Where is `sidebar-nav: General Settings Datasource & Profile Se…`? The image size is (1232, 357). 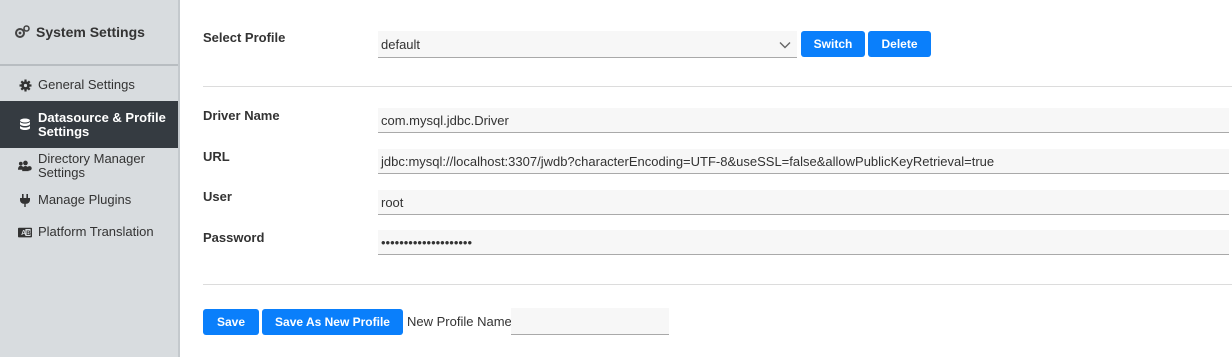
sidebar-nav: General Settings Datasource & Profile Se… is located at coordinates (89, 158).